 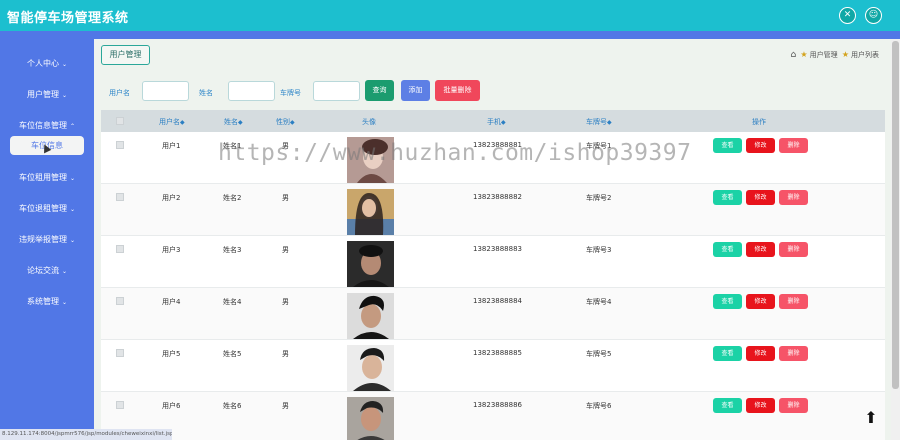 What do you see at coordinates (804, 54) in the screenshot?
I see `star-icon: ★` at bounding box center [804, 54].